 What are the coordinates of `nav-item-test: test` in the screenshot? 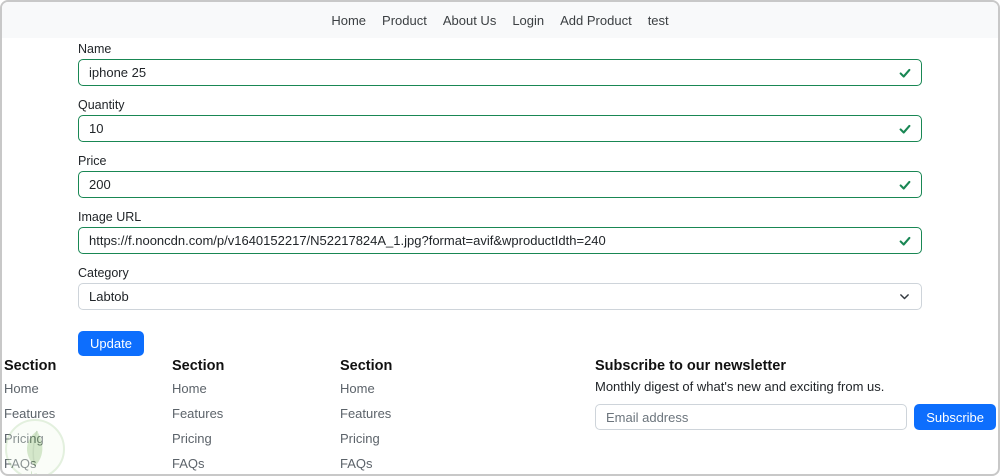 It's located at (658, 20).